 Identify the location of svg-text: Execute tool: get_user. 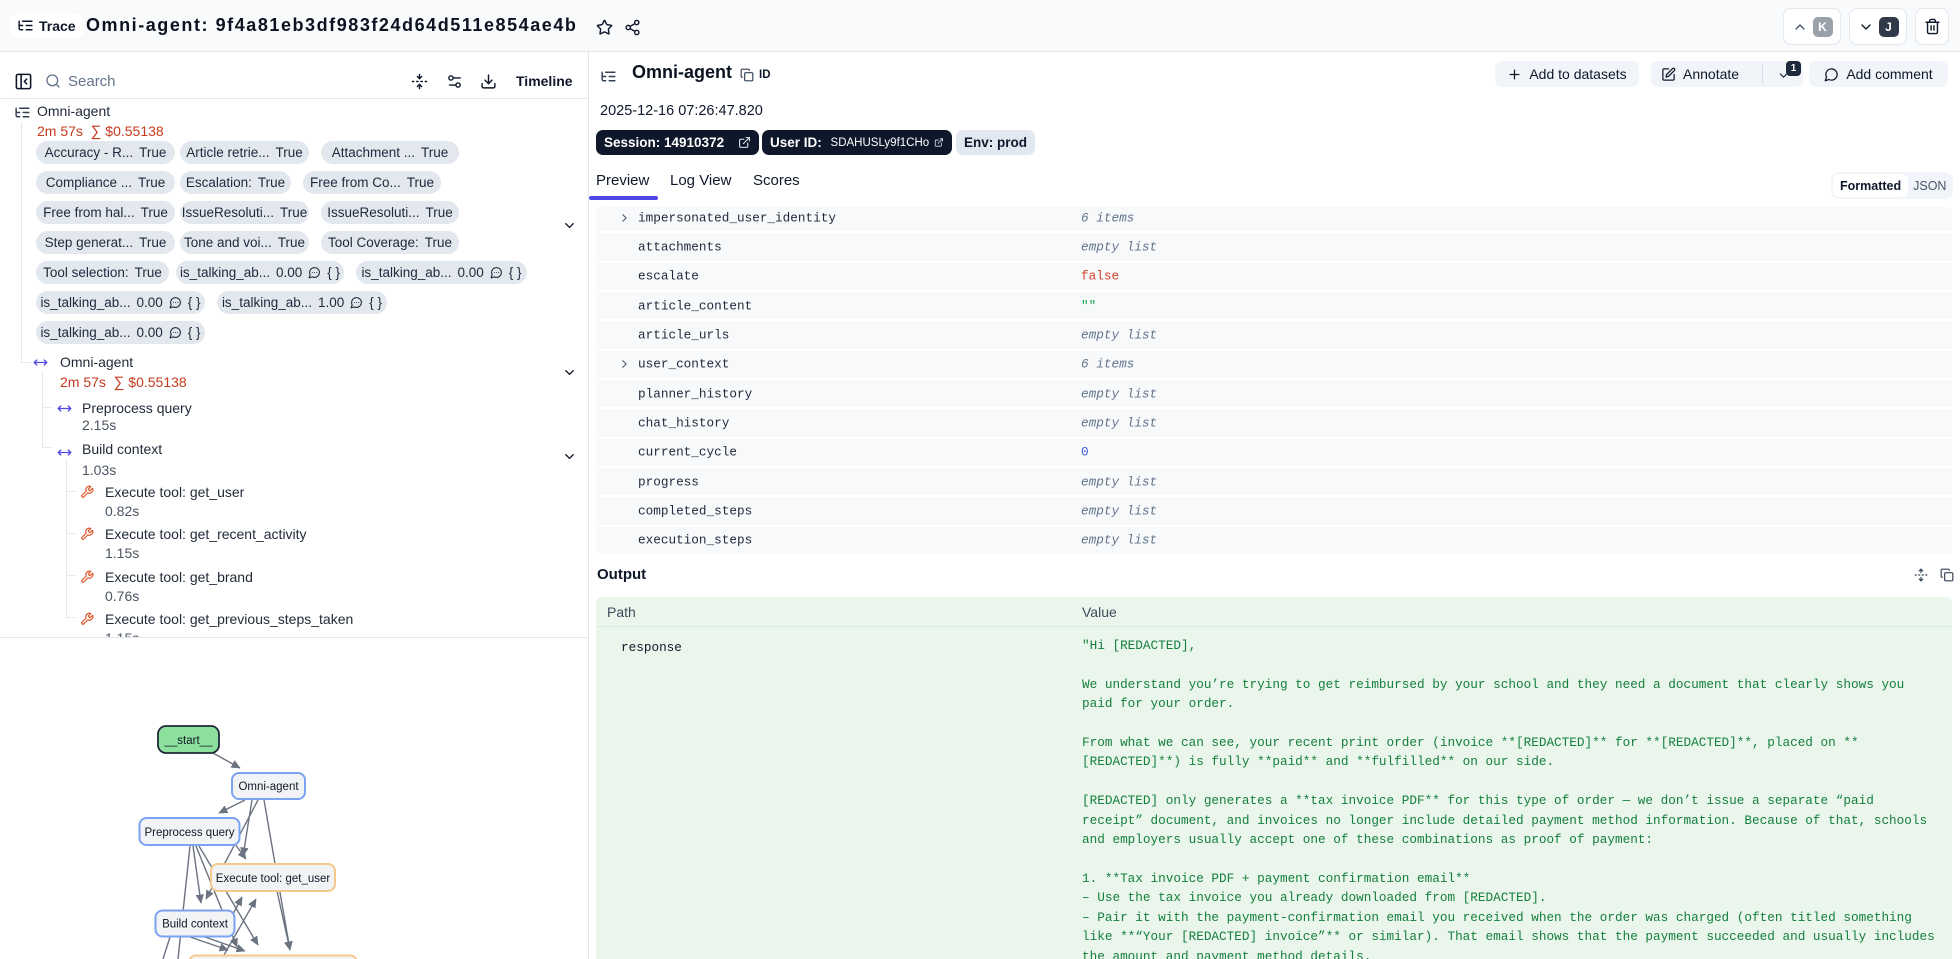
(273, 879).